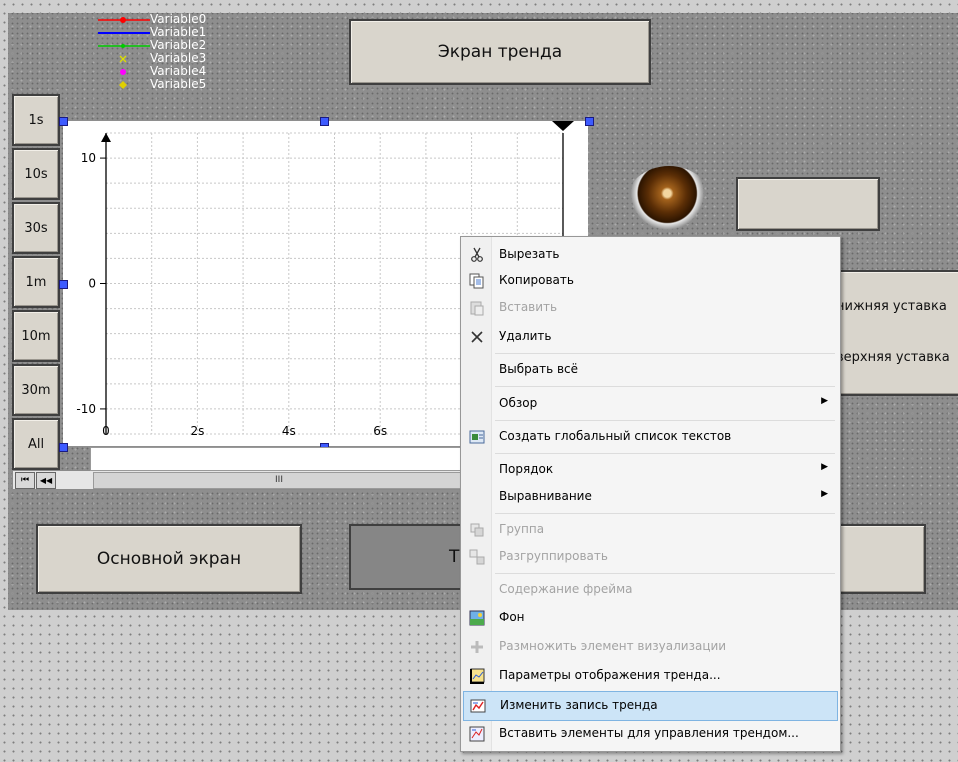 The width and height of the screenshot is (958, 762). What do you see at coordinates (512, 617) in the screenshot?
I see `menu-item-label: Фон` at bounding box center [512, 617].